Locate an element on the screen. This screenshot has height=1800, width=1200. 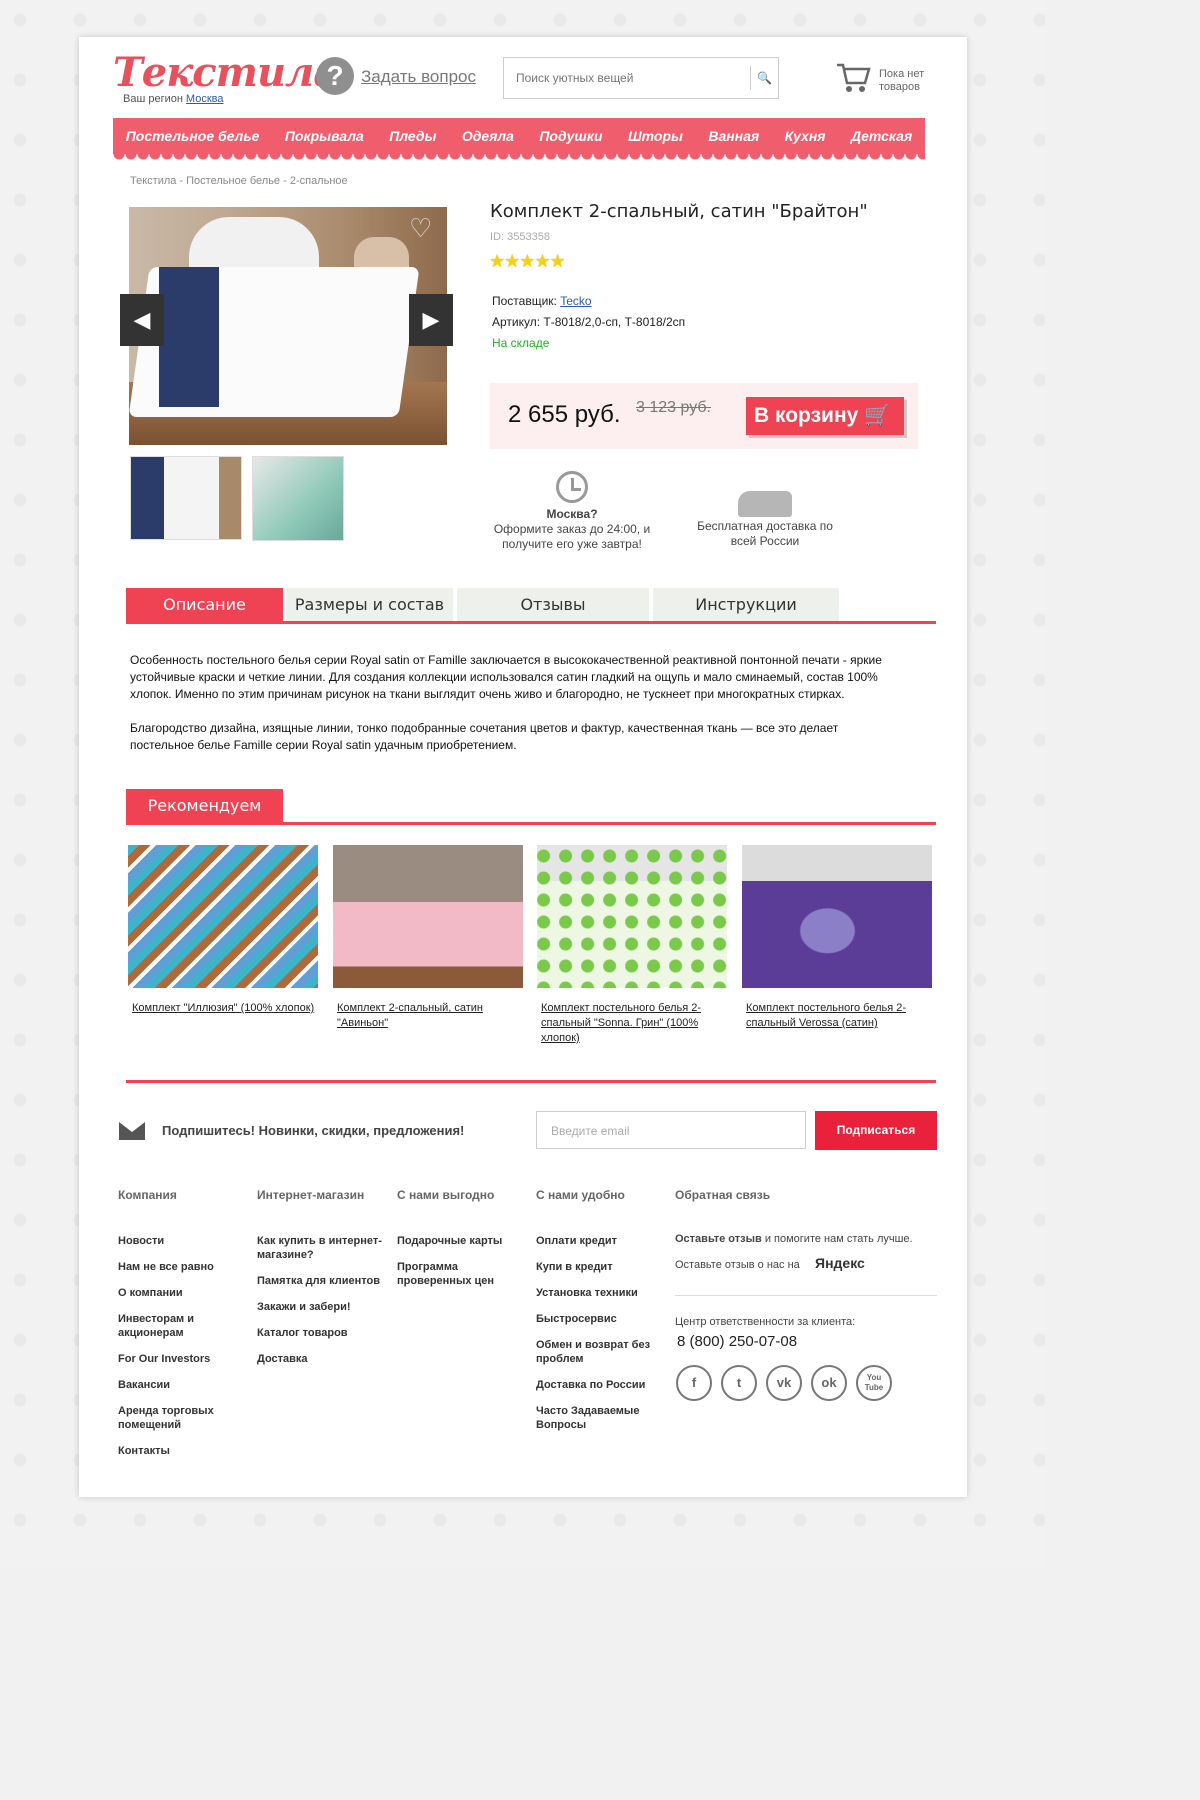
rating-stars: ★★★★★ is located at coordinates (527, 261).